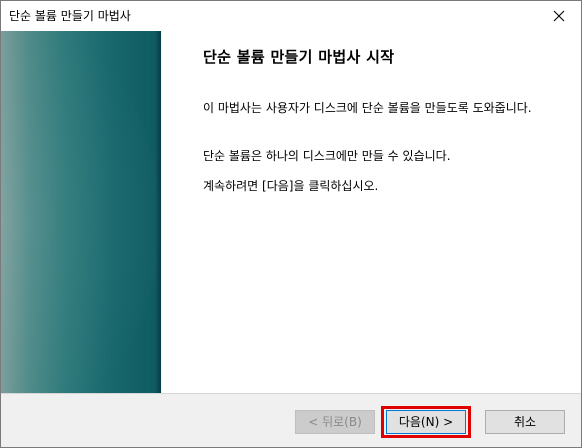 This screenshot has height=448, width=582. I want to click on close-icon, so click(559, 16).